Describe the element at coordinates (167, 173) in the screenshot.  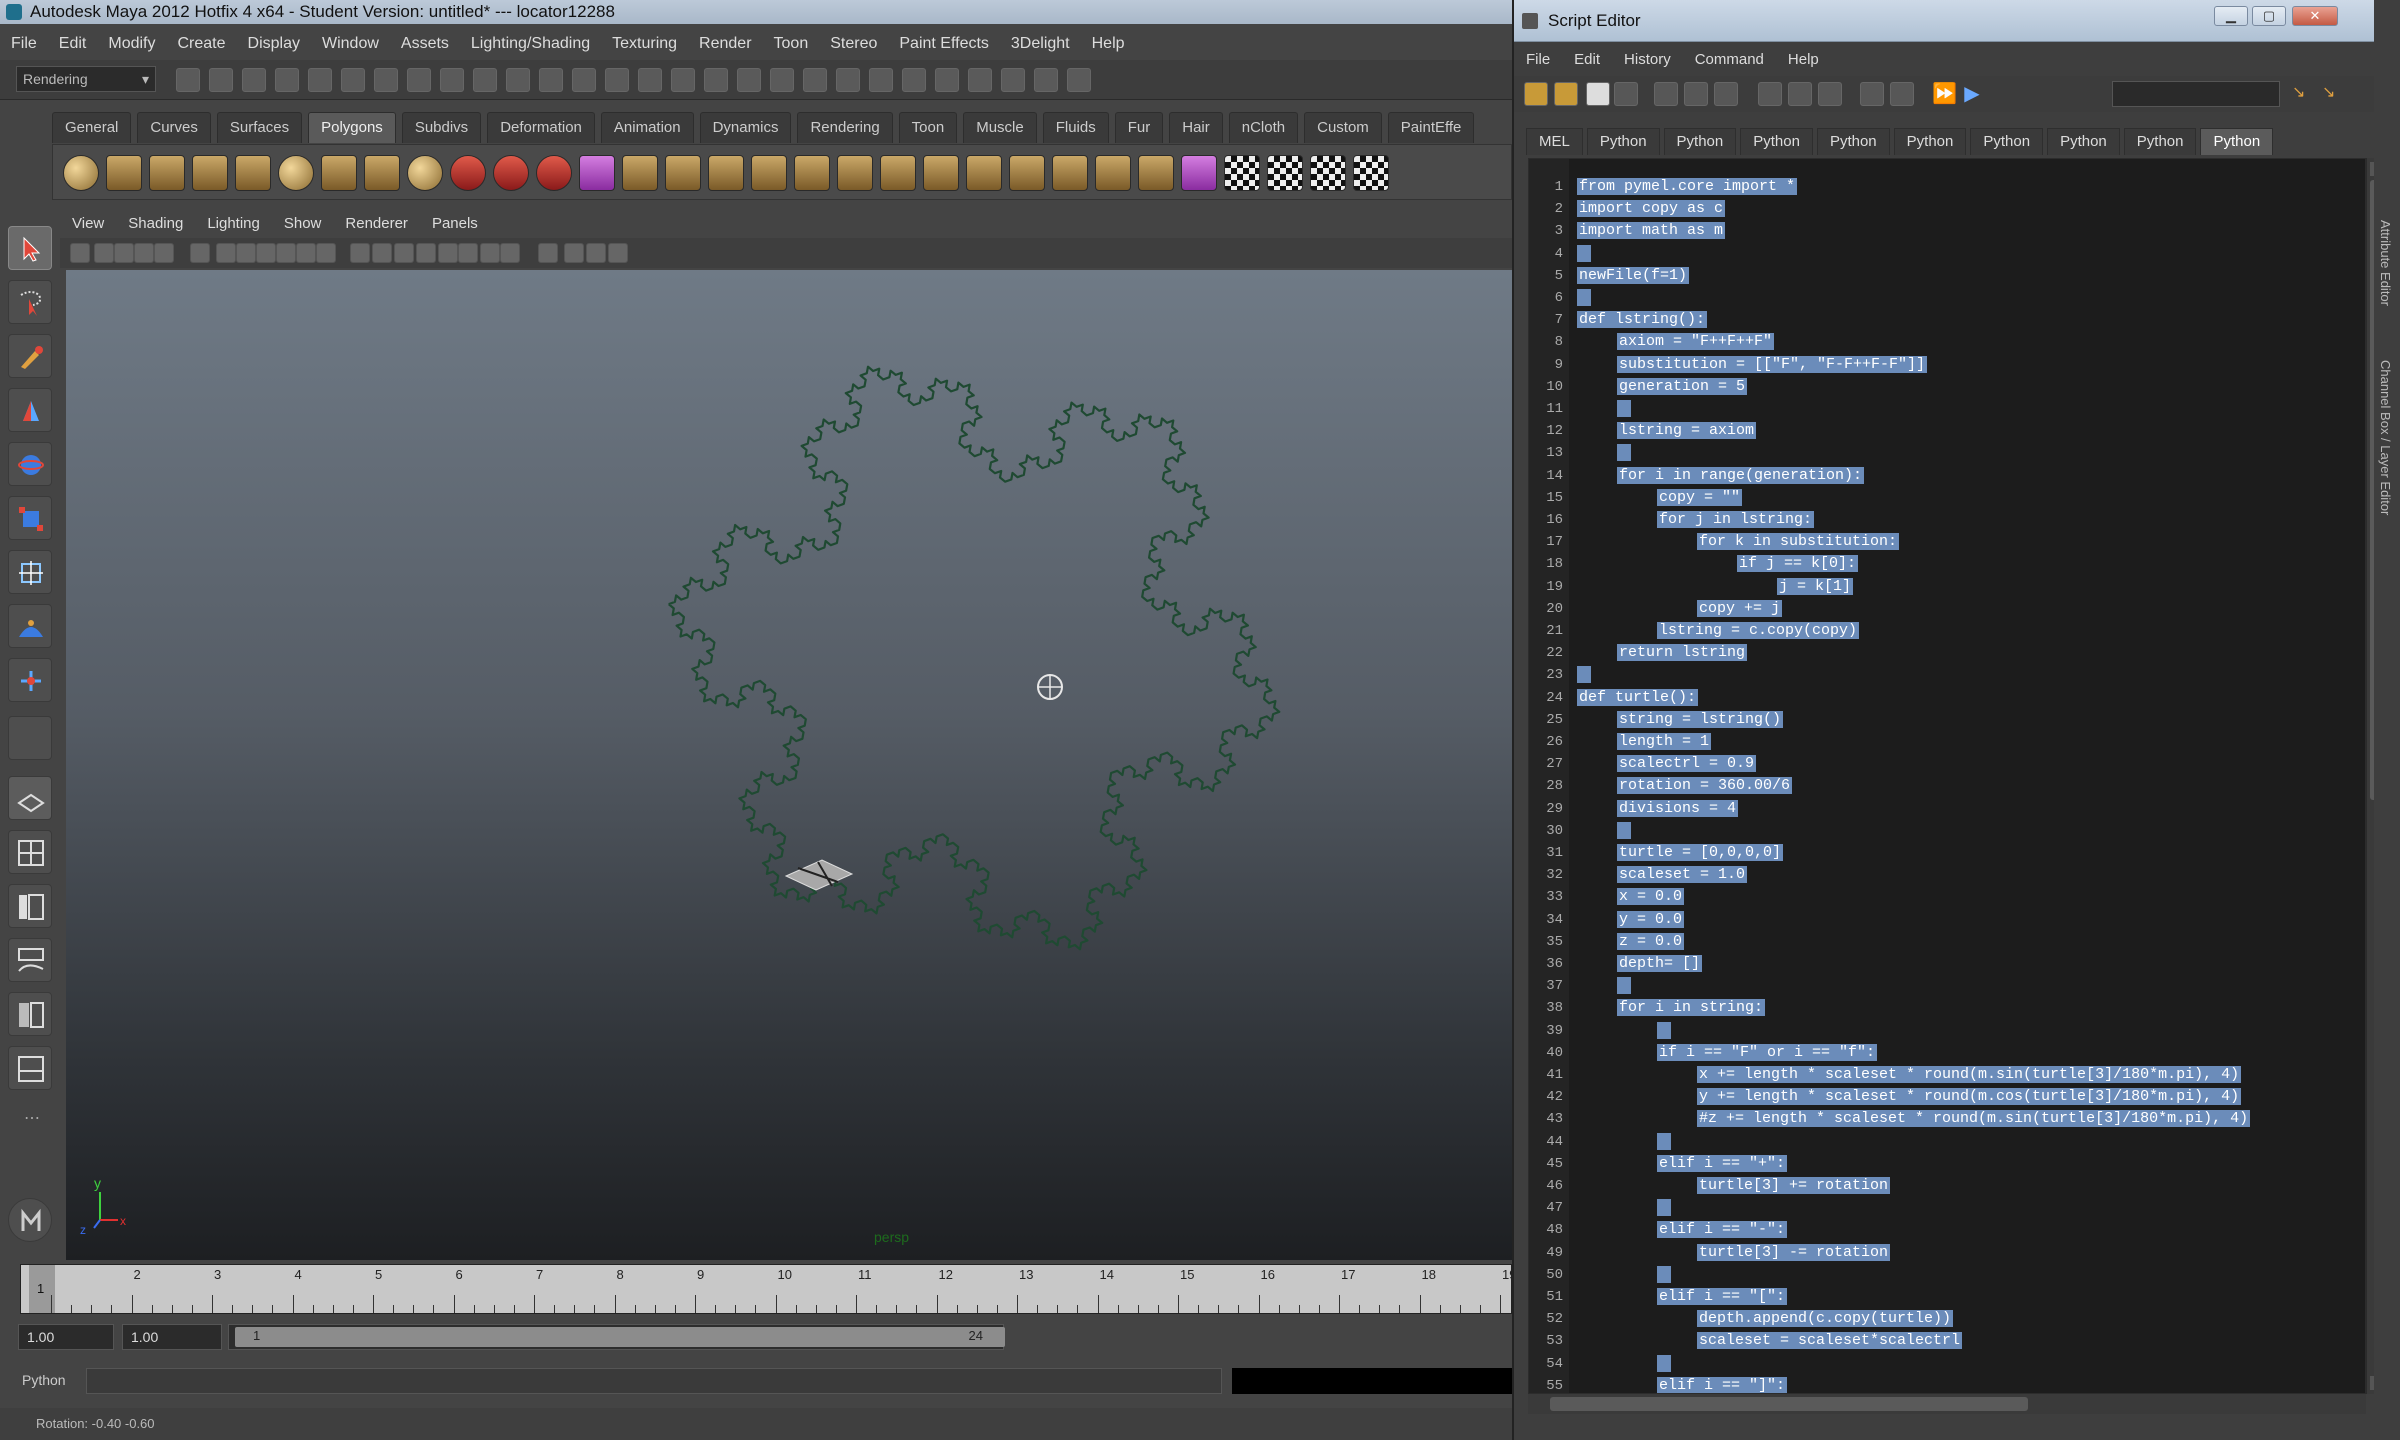
I see `poly-cylinder-icon` at that location.